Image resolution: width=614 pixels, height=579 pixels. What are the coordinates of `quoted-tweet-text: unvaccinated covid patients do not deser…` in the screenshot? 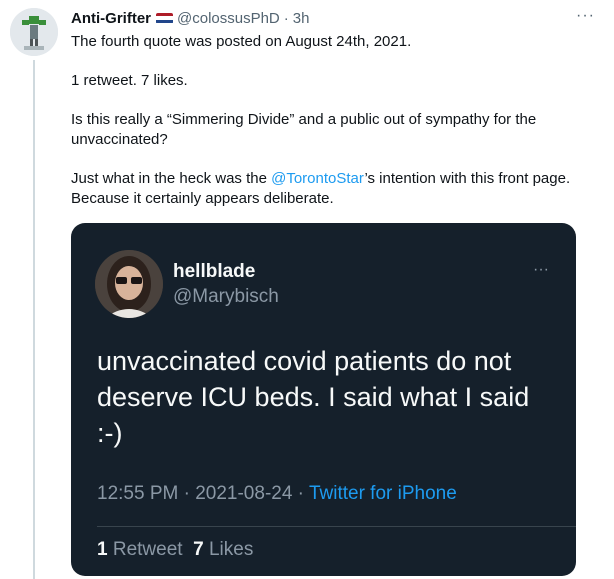 It's located at (313, 397).